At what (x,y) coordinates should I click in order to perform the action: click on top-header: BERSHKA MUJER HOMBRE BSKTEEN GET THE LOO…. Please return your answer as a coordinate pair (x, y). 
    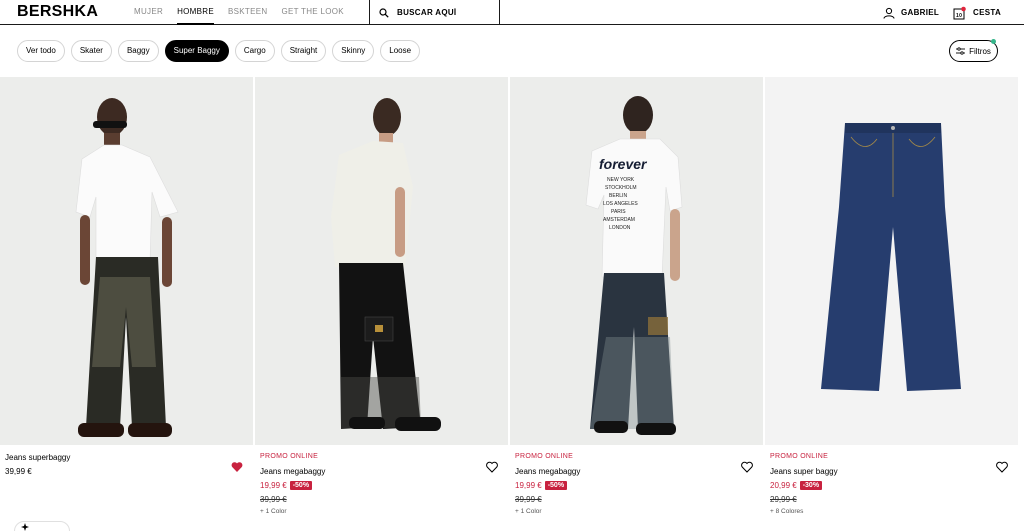
    Looking at the image, I should click on (512, 12).